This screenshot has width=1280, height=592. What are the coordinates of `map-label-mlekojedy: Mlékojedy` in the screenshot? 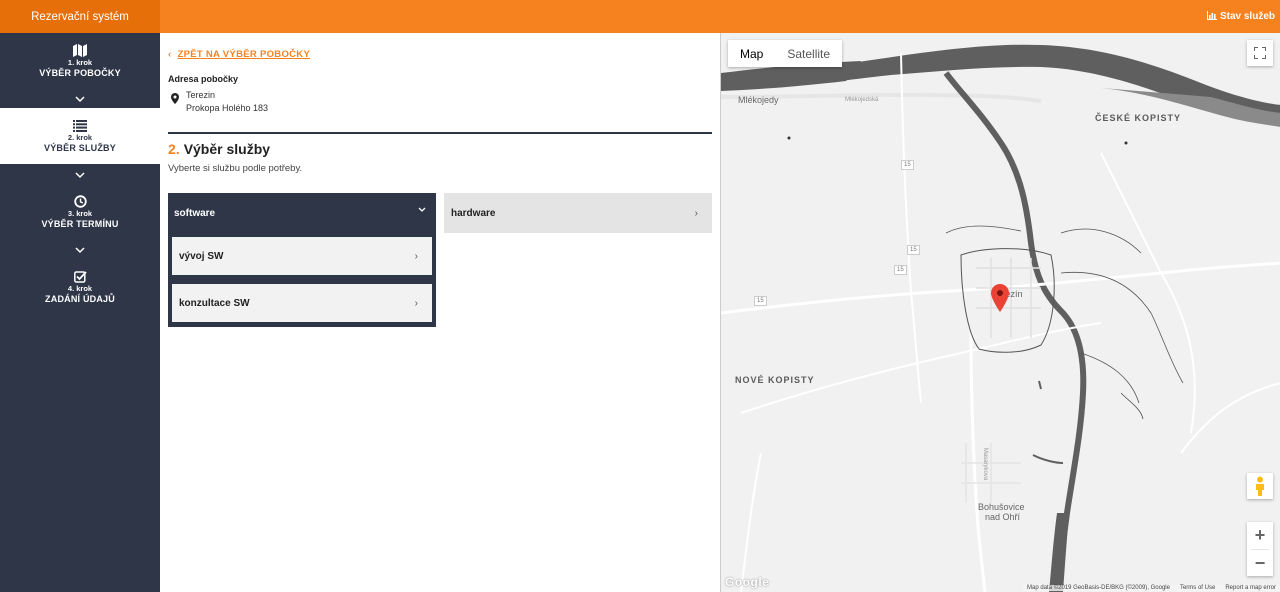 It's located at (758, 100).